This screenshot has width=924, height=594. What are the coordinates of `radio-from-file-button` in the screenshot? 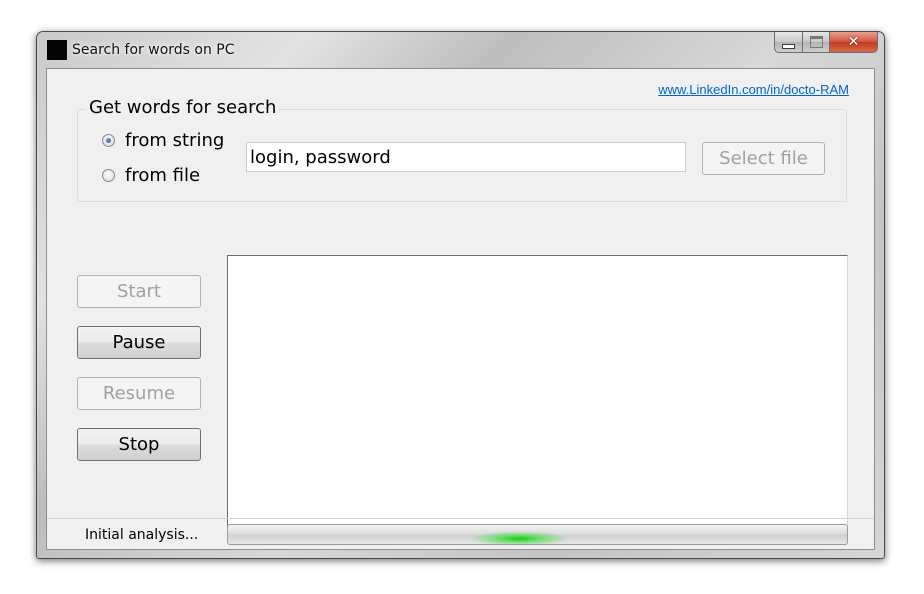 It's located at (108, 175).